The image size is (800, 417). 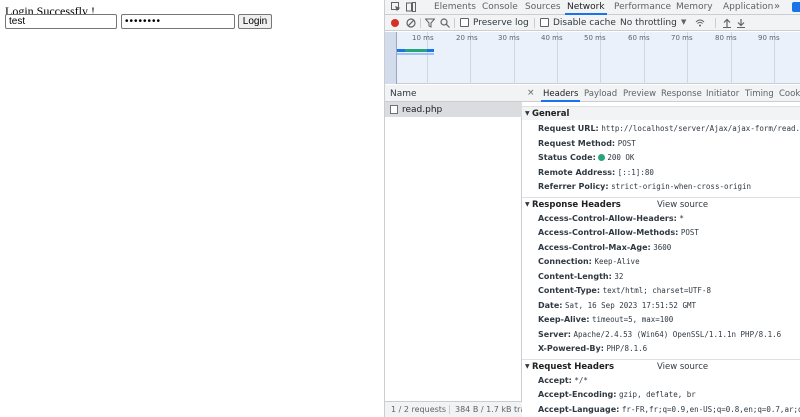 What do you see at coordinates (403, 94) in the screenshot?
I see `column-header-label: Name` at bounding box center [403, 94].